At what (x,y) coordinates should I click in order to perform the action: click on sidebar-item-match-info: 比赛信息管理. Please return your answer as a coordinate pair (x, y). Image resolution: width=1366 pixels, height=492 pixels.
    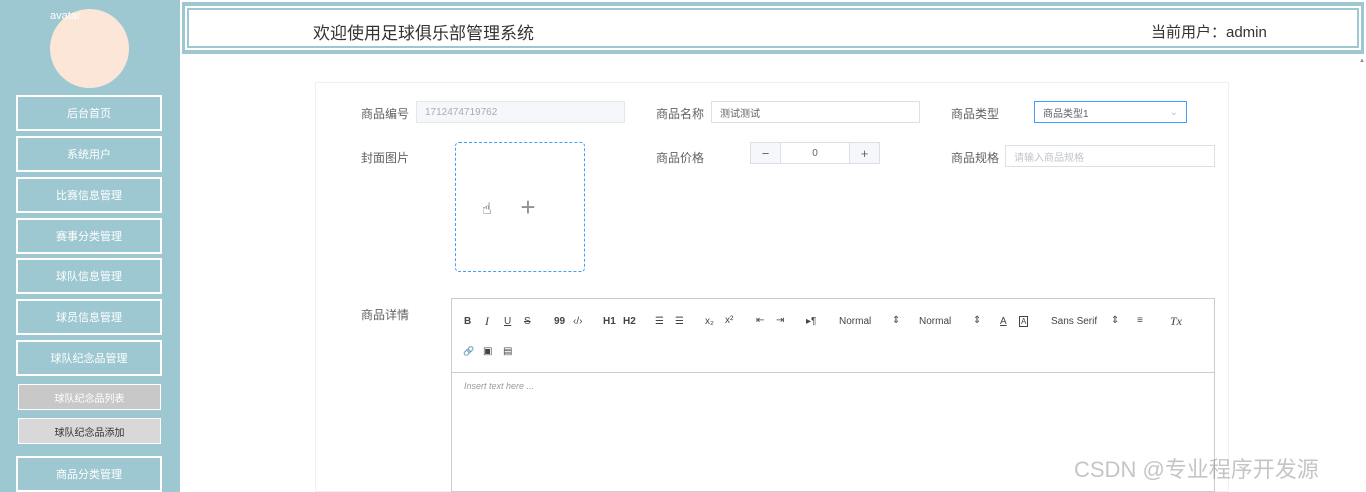
    Looking at the image, I should click on (89, 195).